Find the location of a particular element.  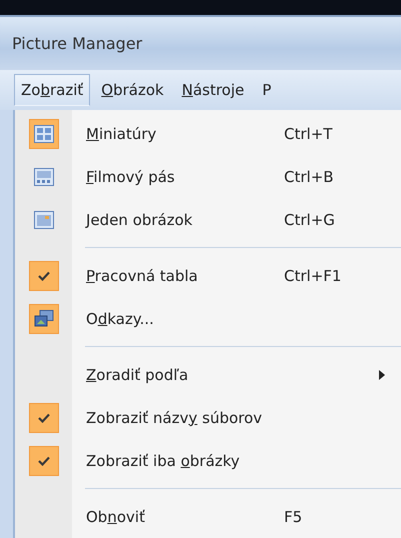

menu-bar-item: Obrázok is located at coordinates (132, 90).